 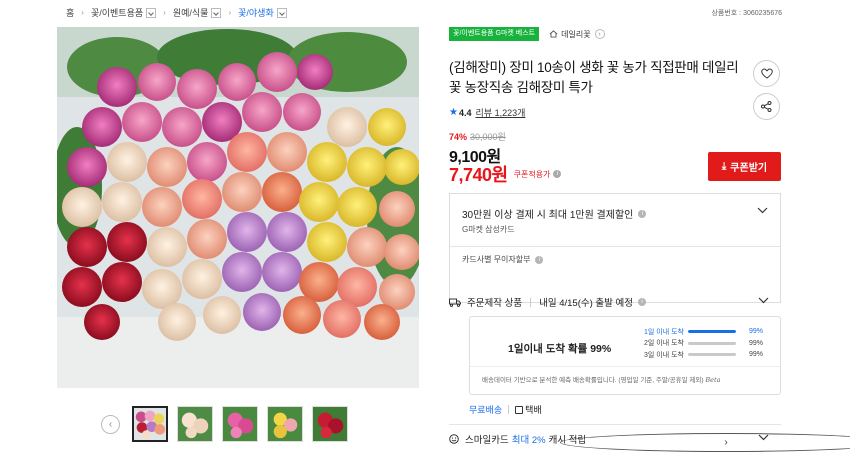 What do you see at coordinates (532, 174) in the screenshot?
I see `coupon-price-label: 쿠폰적용가` at bounding box center [532, 174].